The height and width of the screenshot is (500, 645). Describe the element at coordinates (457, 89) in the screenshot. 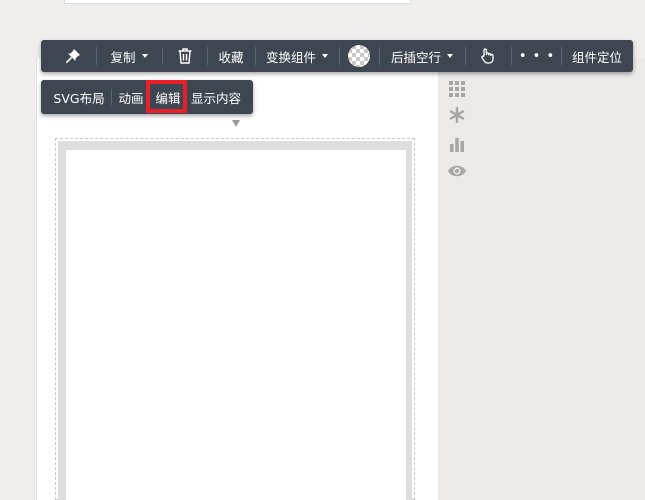

I see `grid-icon` at that location.